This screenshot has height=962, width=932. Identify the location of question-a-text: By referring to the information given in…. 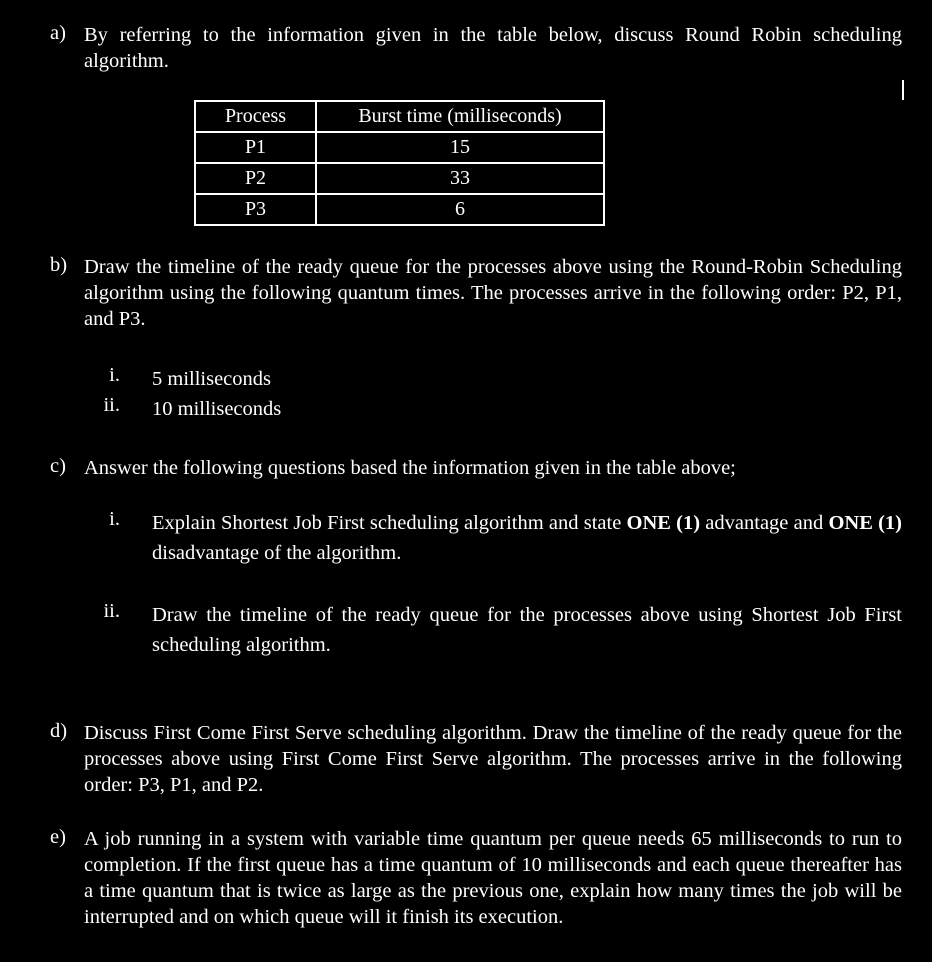
(493, 48).